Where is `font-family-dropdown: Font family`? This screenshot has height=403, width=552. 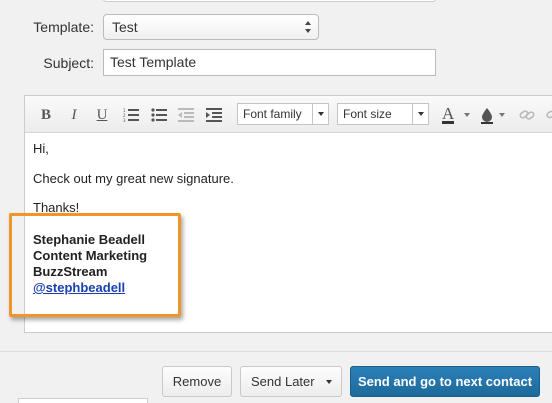 font-family-dropdown: Font family is located at coordinates (283, 114).